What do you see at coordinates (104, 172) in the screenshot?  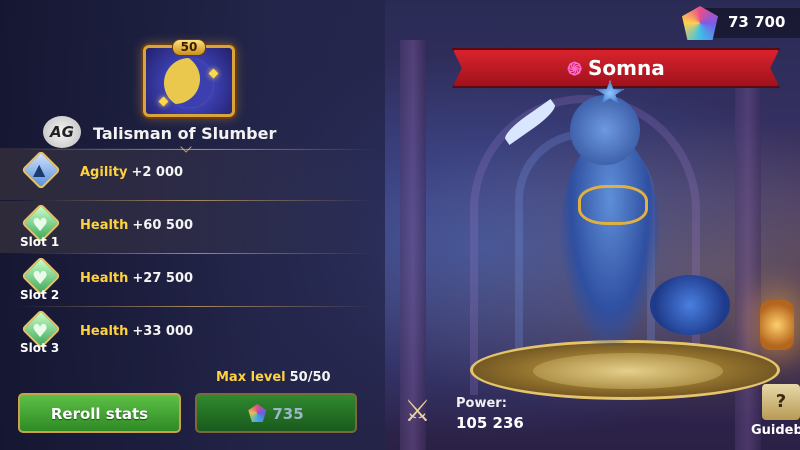 I see `stat-name: Agility` at bounding box center [104, 172].